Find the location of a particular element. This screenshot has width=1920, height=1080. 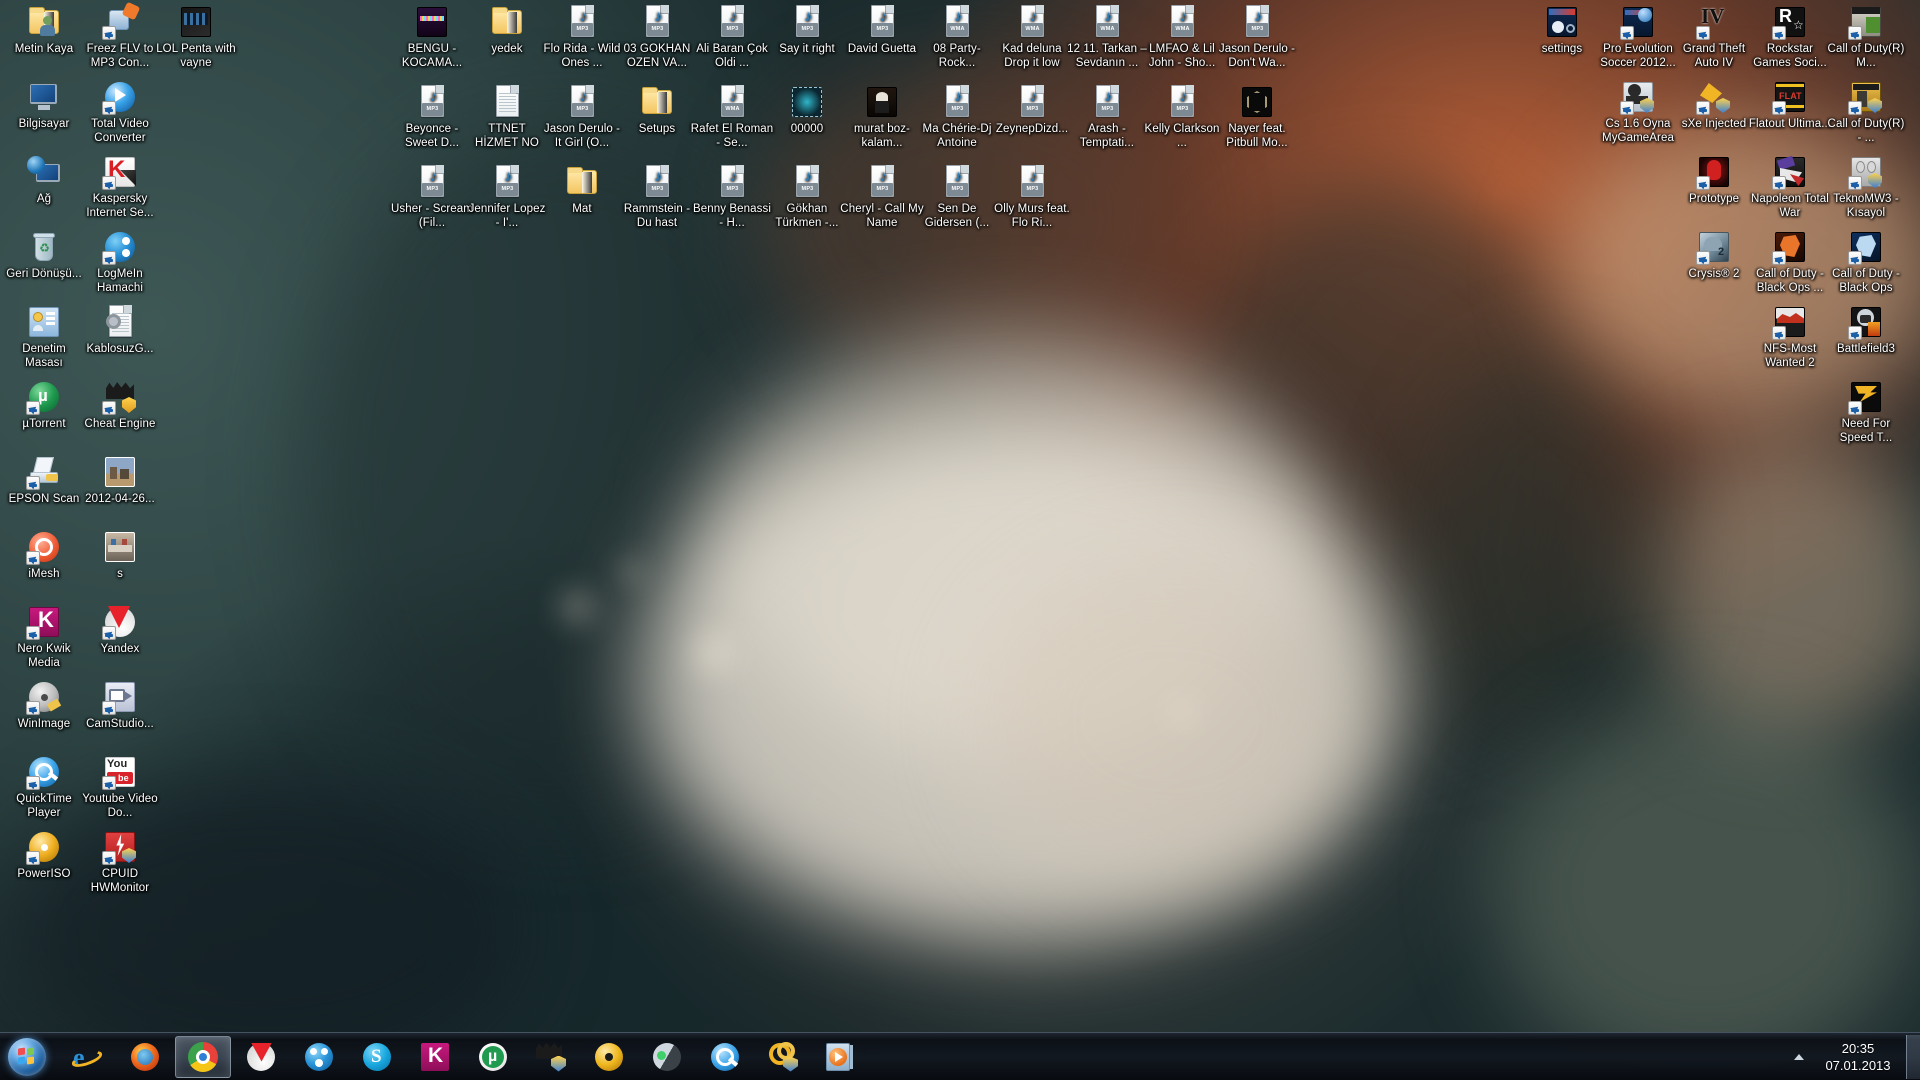

start-button is located at coordinates (27, 1057).